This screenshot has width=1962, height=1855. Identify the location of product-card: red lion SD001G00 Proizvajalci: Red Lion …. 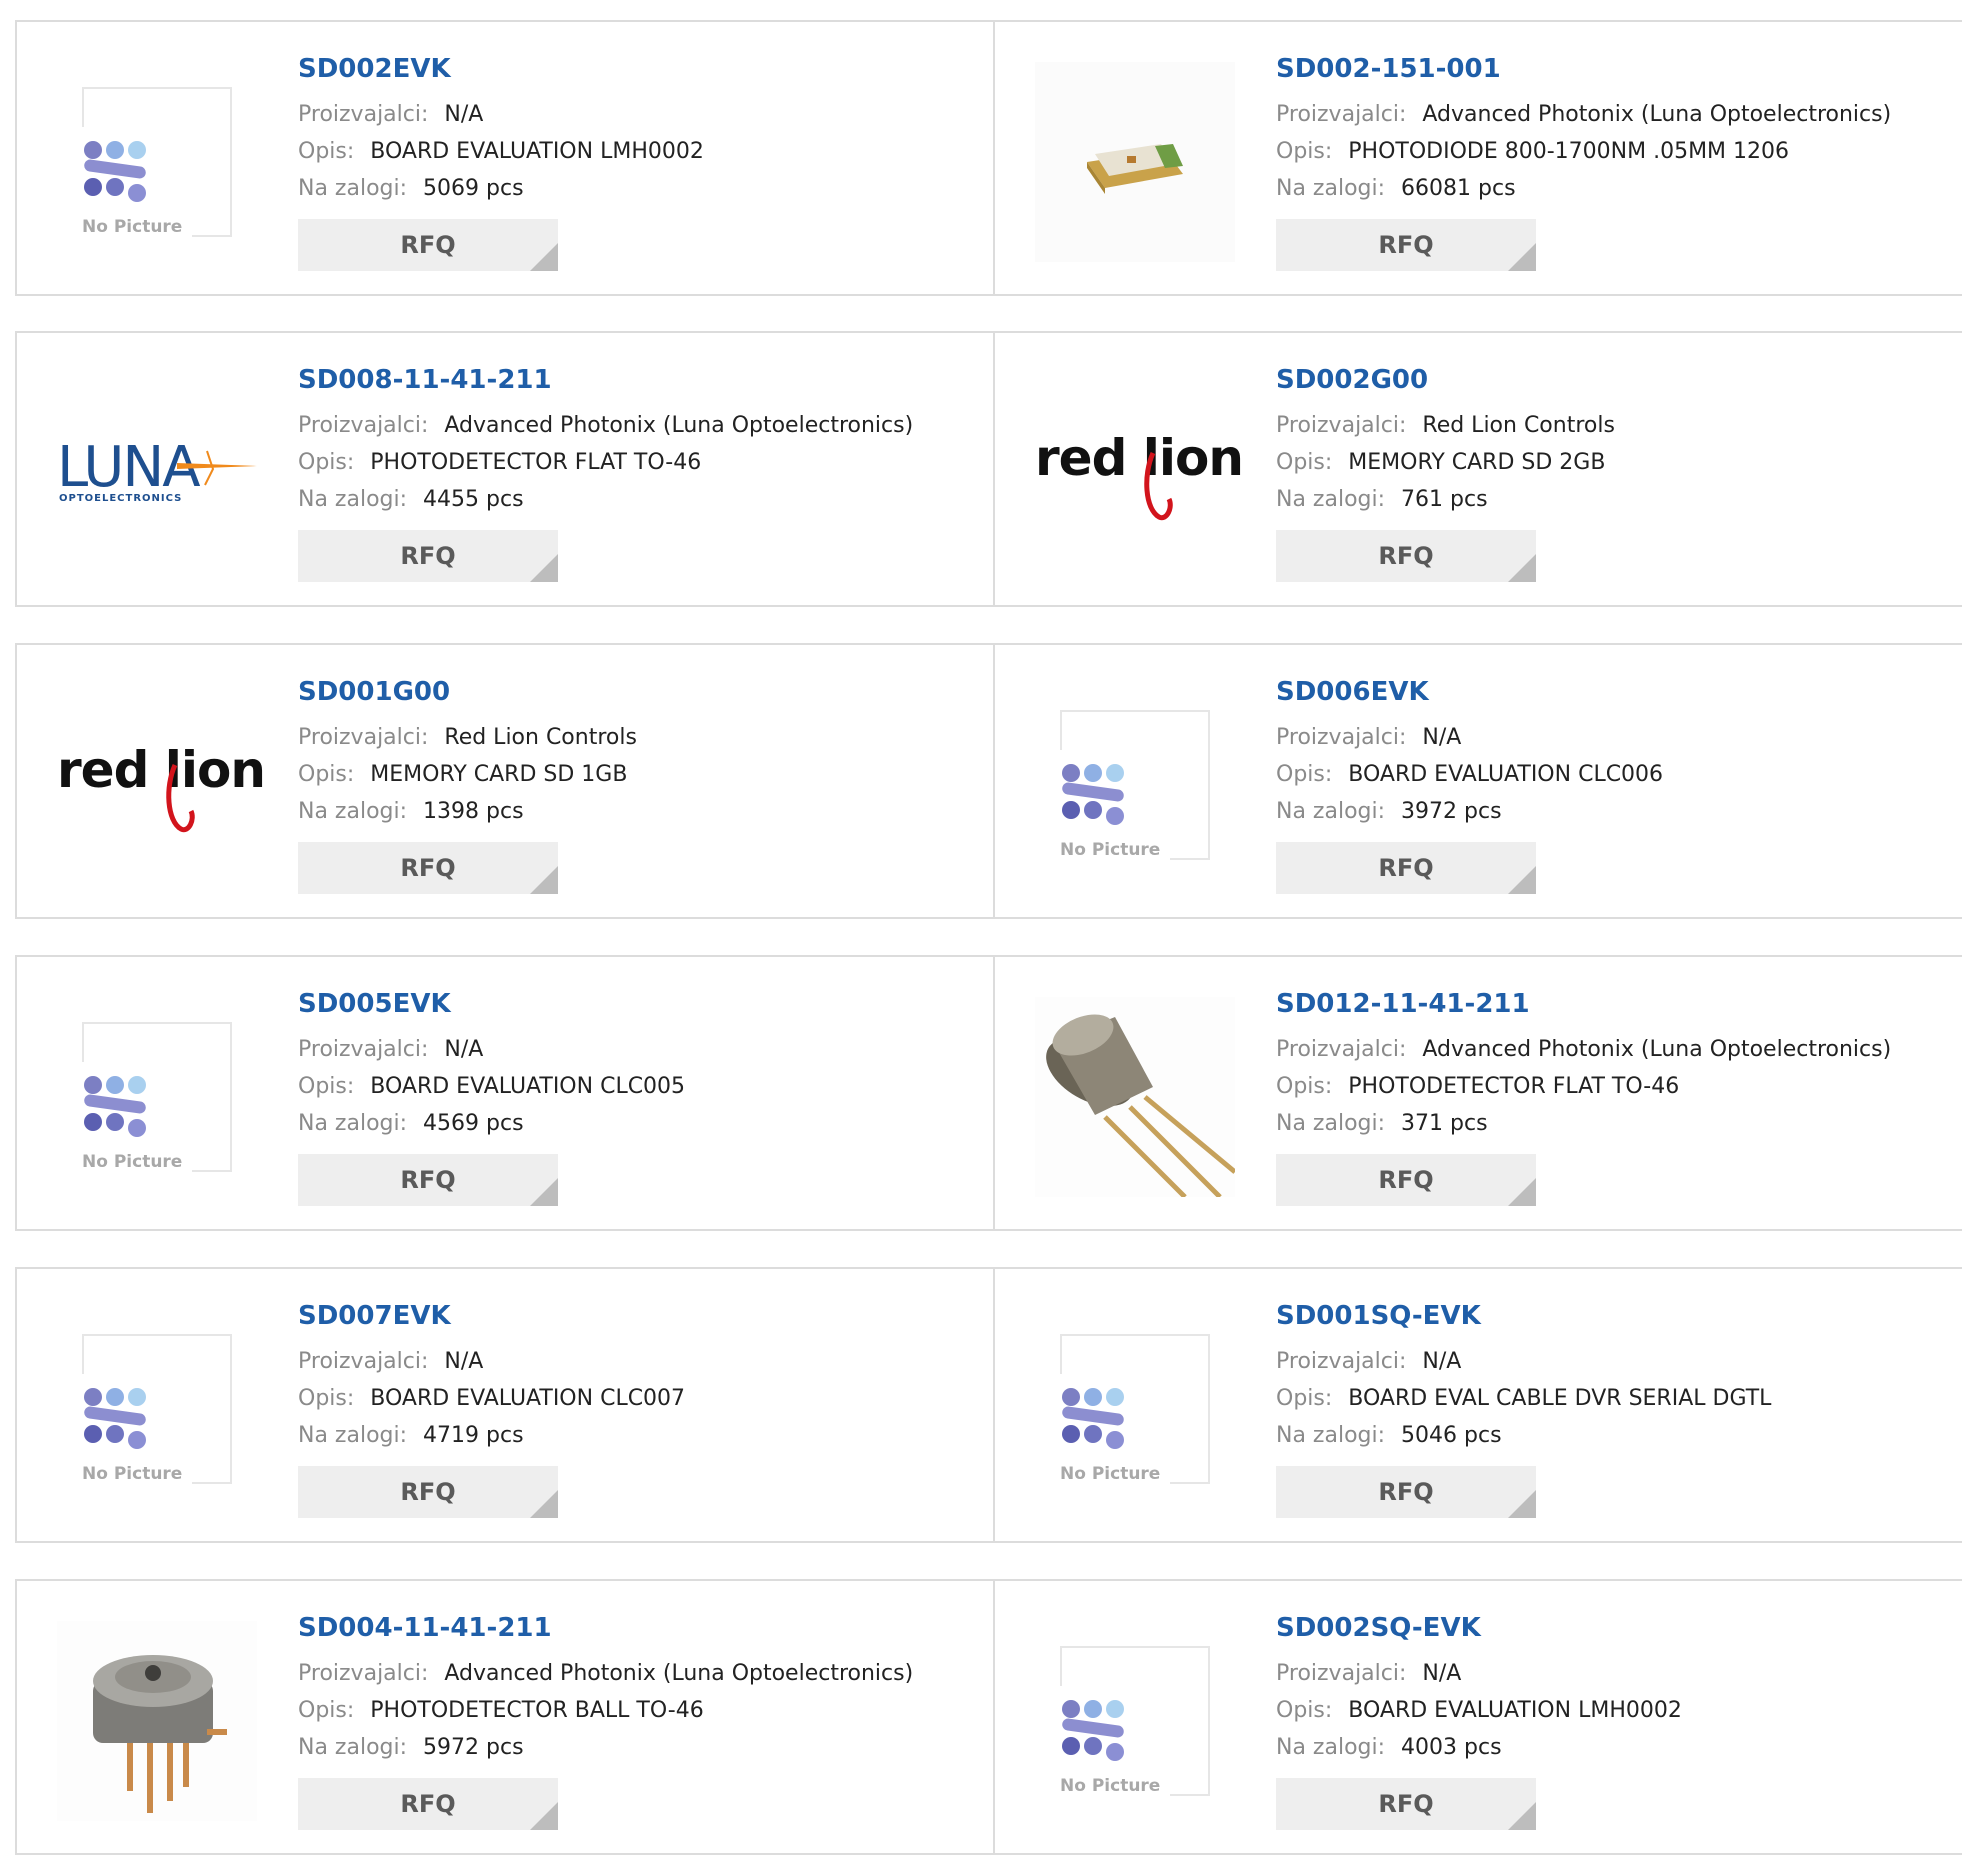
(504, 781).